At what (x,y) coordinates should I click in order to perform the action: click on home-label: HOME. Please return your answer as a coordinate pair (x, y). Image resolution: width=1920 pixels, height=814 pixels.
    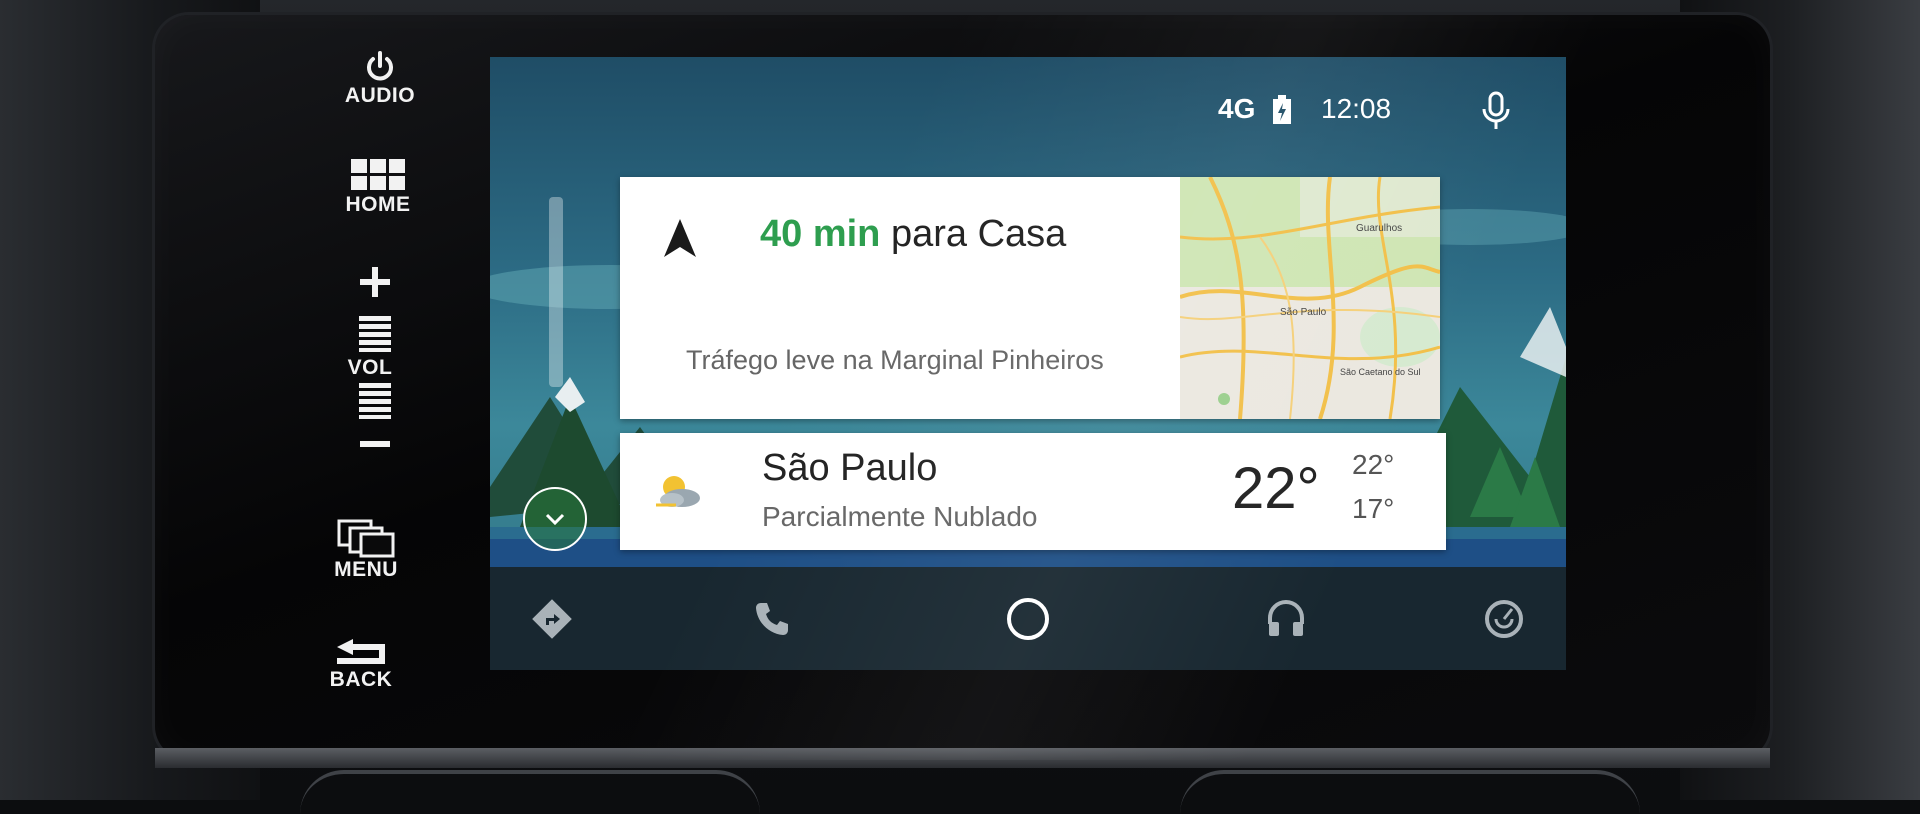
    Looking at the image, I should click on (378, 204).